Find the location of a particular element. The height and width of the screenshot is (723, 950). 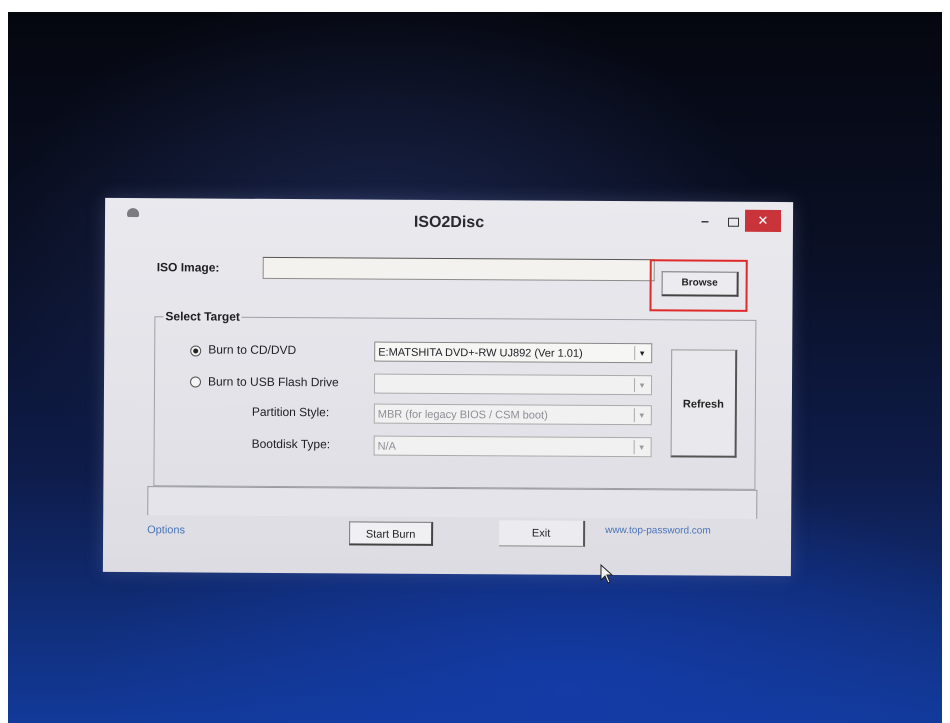

partition-style-select: MBR (for legacy BIOS / CSM boot) ▾ is located at coordinates (512, 414).